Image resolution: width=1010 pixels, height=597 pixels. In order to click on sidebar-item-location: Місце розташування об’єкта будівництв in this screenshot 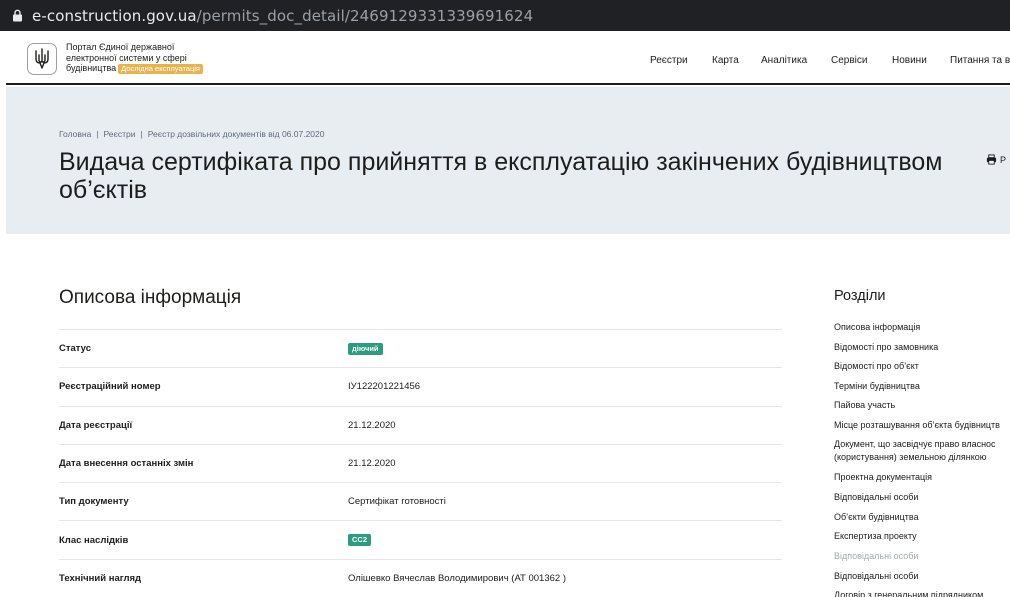, I will do `click(917, 425)`.